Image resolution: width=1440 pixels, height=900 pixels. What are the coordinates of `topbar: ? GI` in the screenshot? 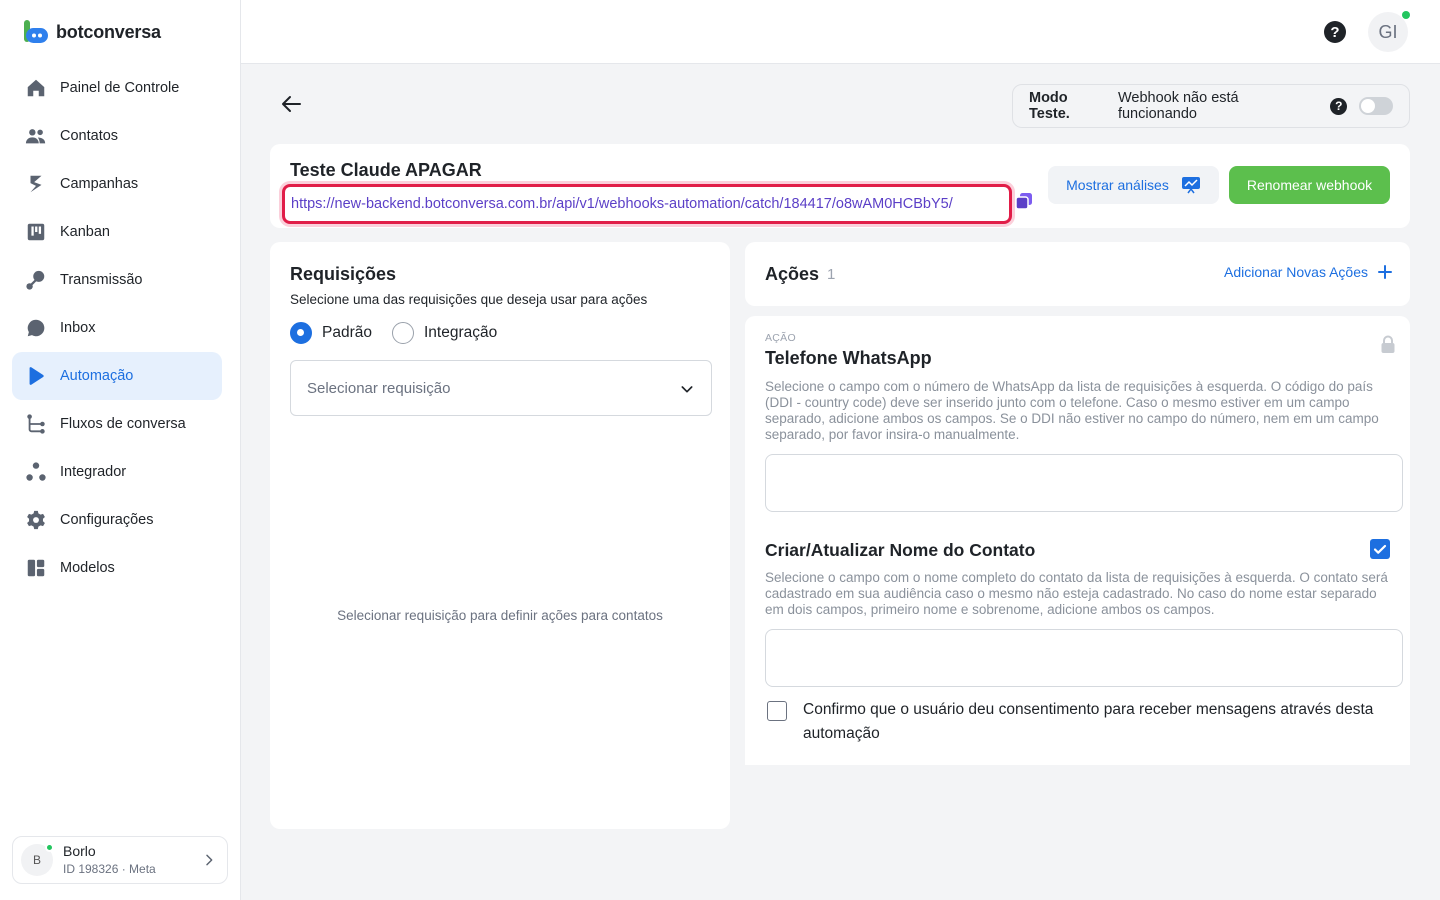 It's located at (840, 32).